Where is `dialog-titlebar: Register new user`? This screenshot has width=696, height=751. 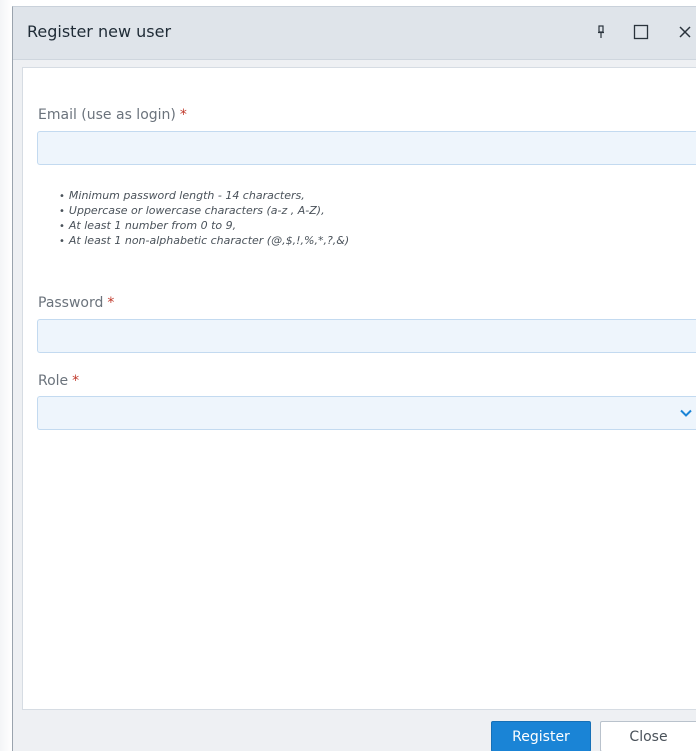
dialog-titlebar: Register new user is located at coordinates (354, 33).